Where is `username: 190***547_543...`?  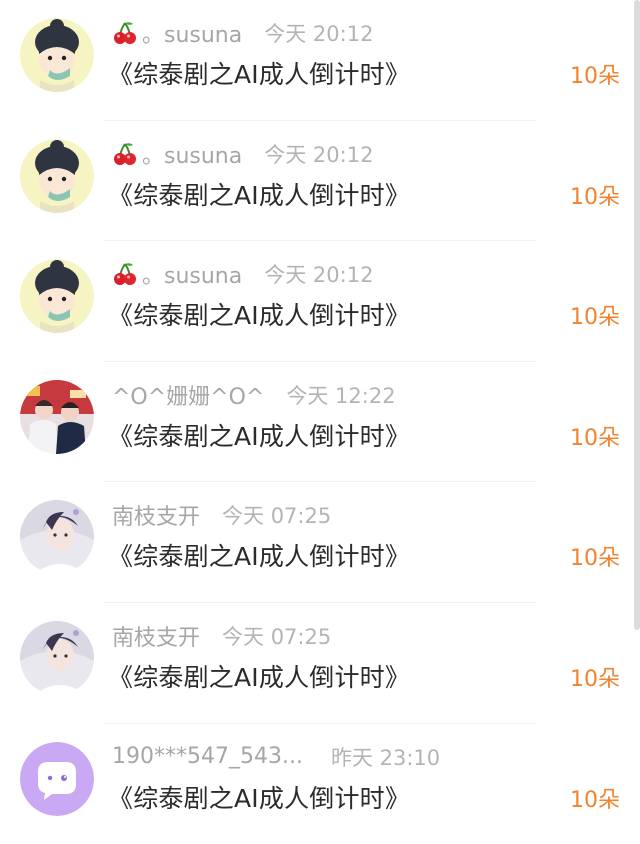
username: 190***547_543... is located at coordinates (207, 756).